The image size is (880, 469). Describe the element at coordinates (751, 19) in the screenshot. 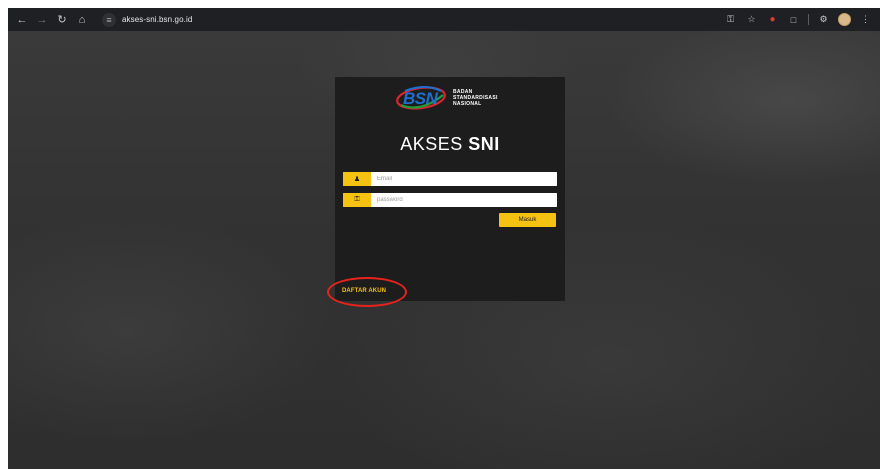

I see `star-icon: ☆` at that location.